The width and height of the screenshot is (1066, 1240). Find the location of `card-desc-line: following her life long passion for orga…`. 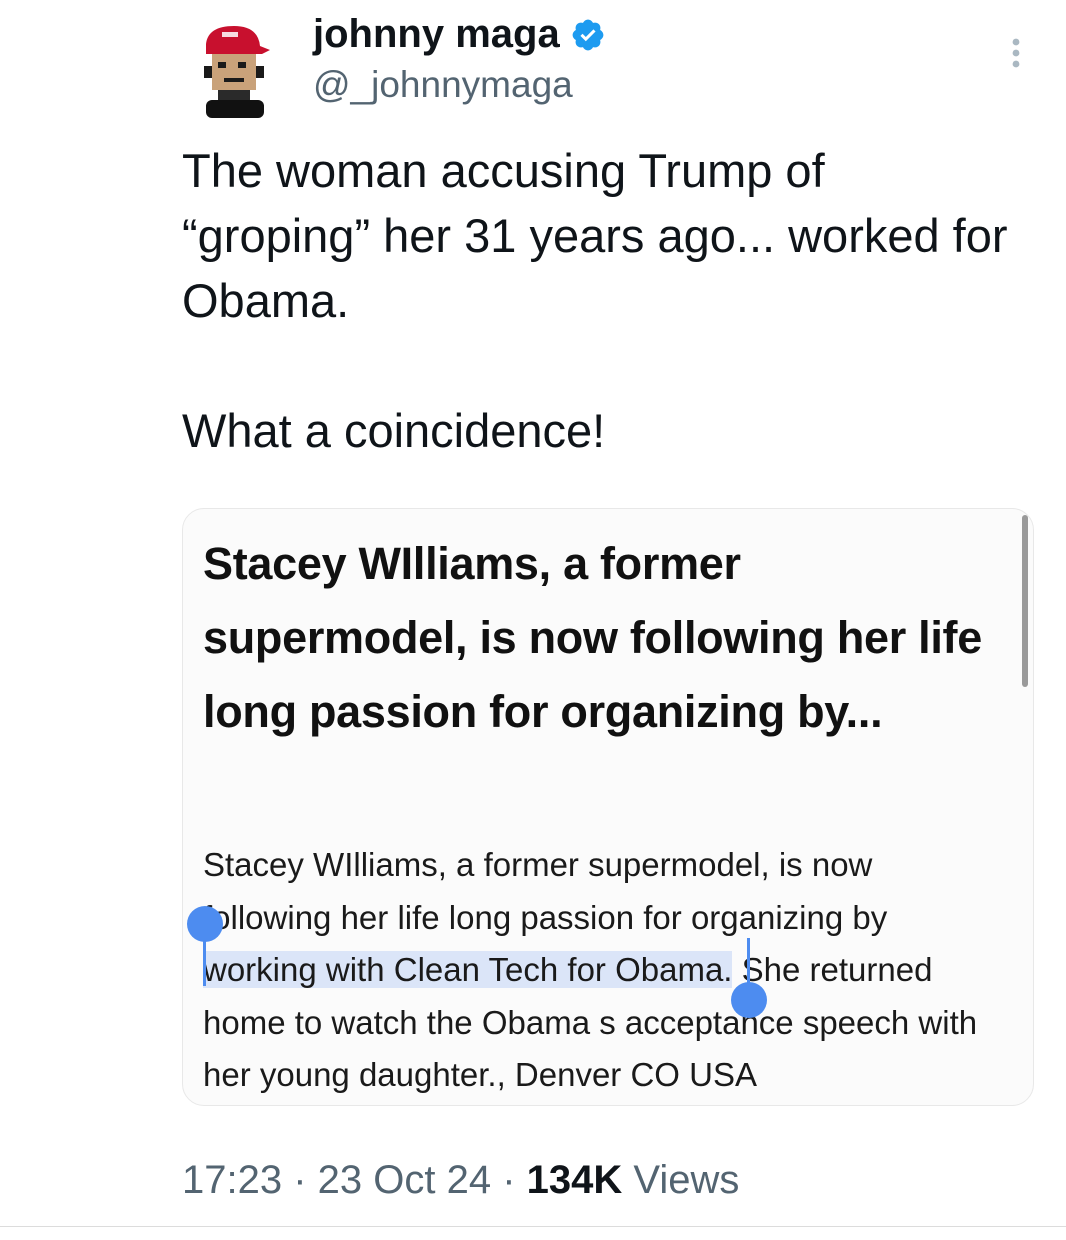

card-desc-line: following her life long passion for orga… is located at coordinates (545, 917).